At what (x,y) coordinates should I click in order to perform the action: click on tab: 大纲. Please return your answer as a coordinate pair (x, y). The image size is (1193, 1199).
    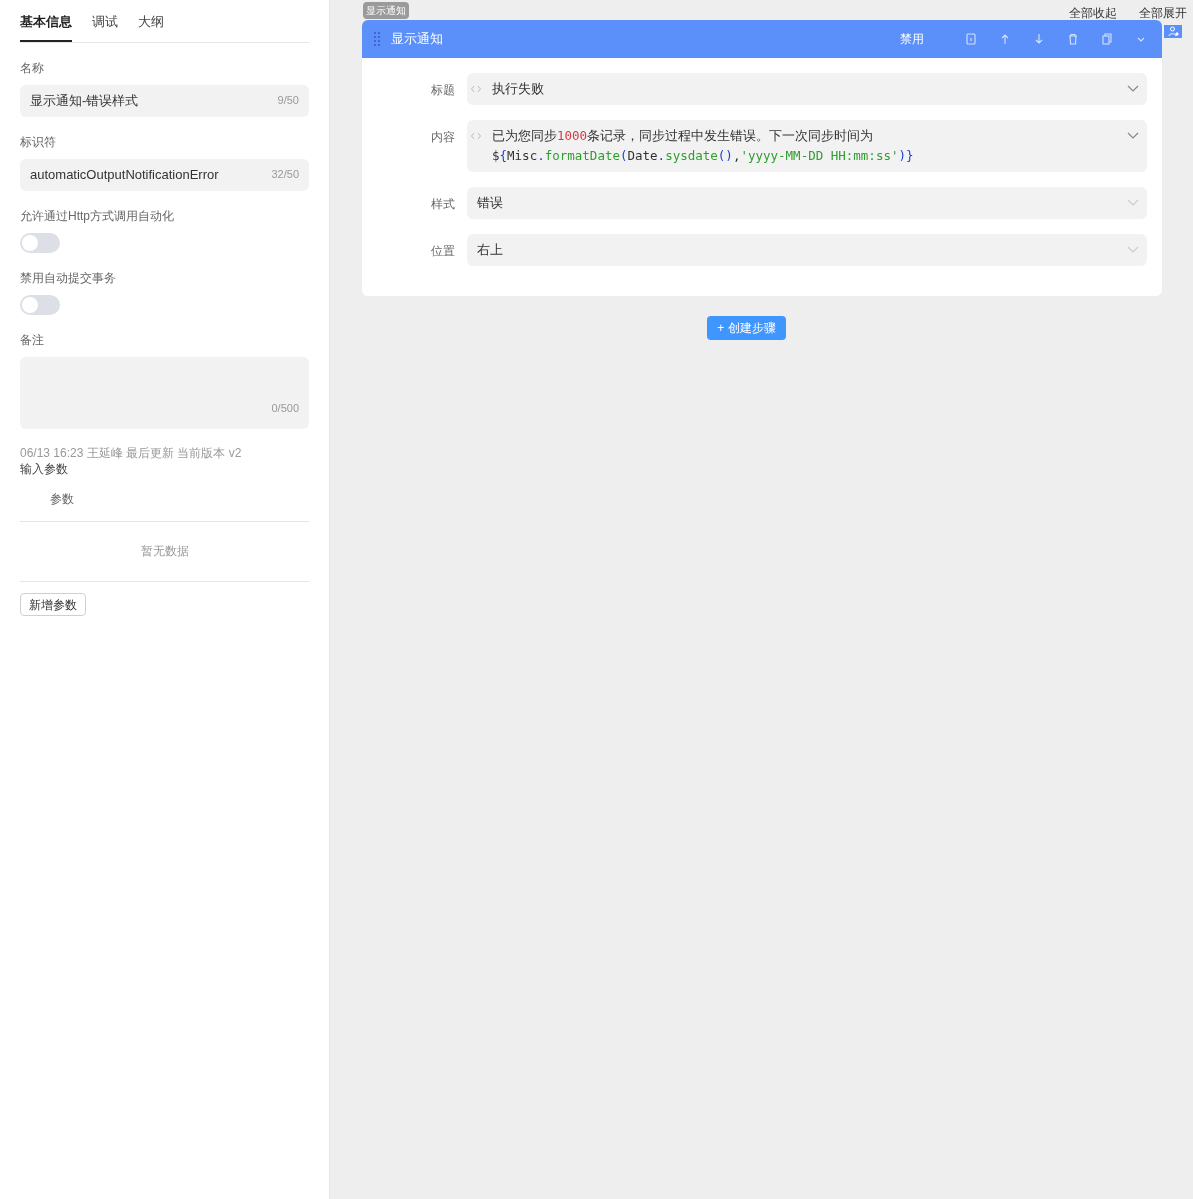
    Looking at the image, I should click on (151, 25).